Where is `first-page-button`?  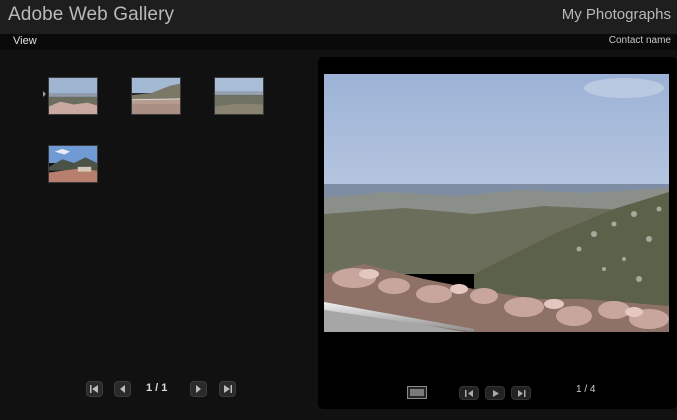 first-page-button is located at coordinates (94, 389).